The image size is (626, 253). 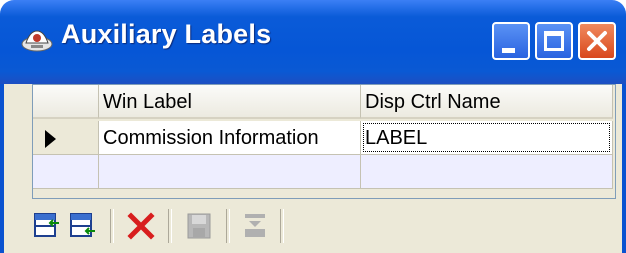 I want to click on minimize-icon, so click(x=508, y=50).